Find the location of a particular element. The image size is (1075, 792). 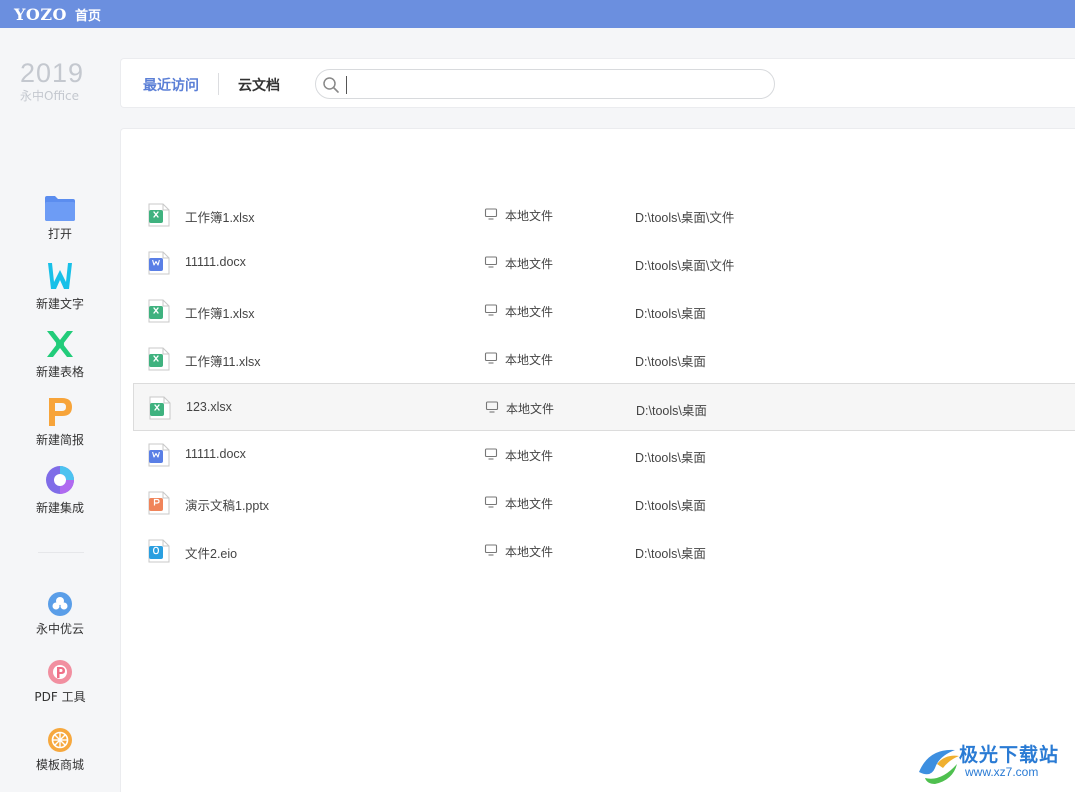

watermark-name: 极光下载站 is located at coordinates (1009, 755).